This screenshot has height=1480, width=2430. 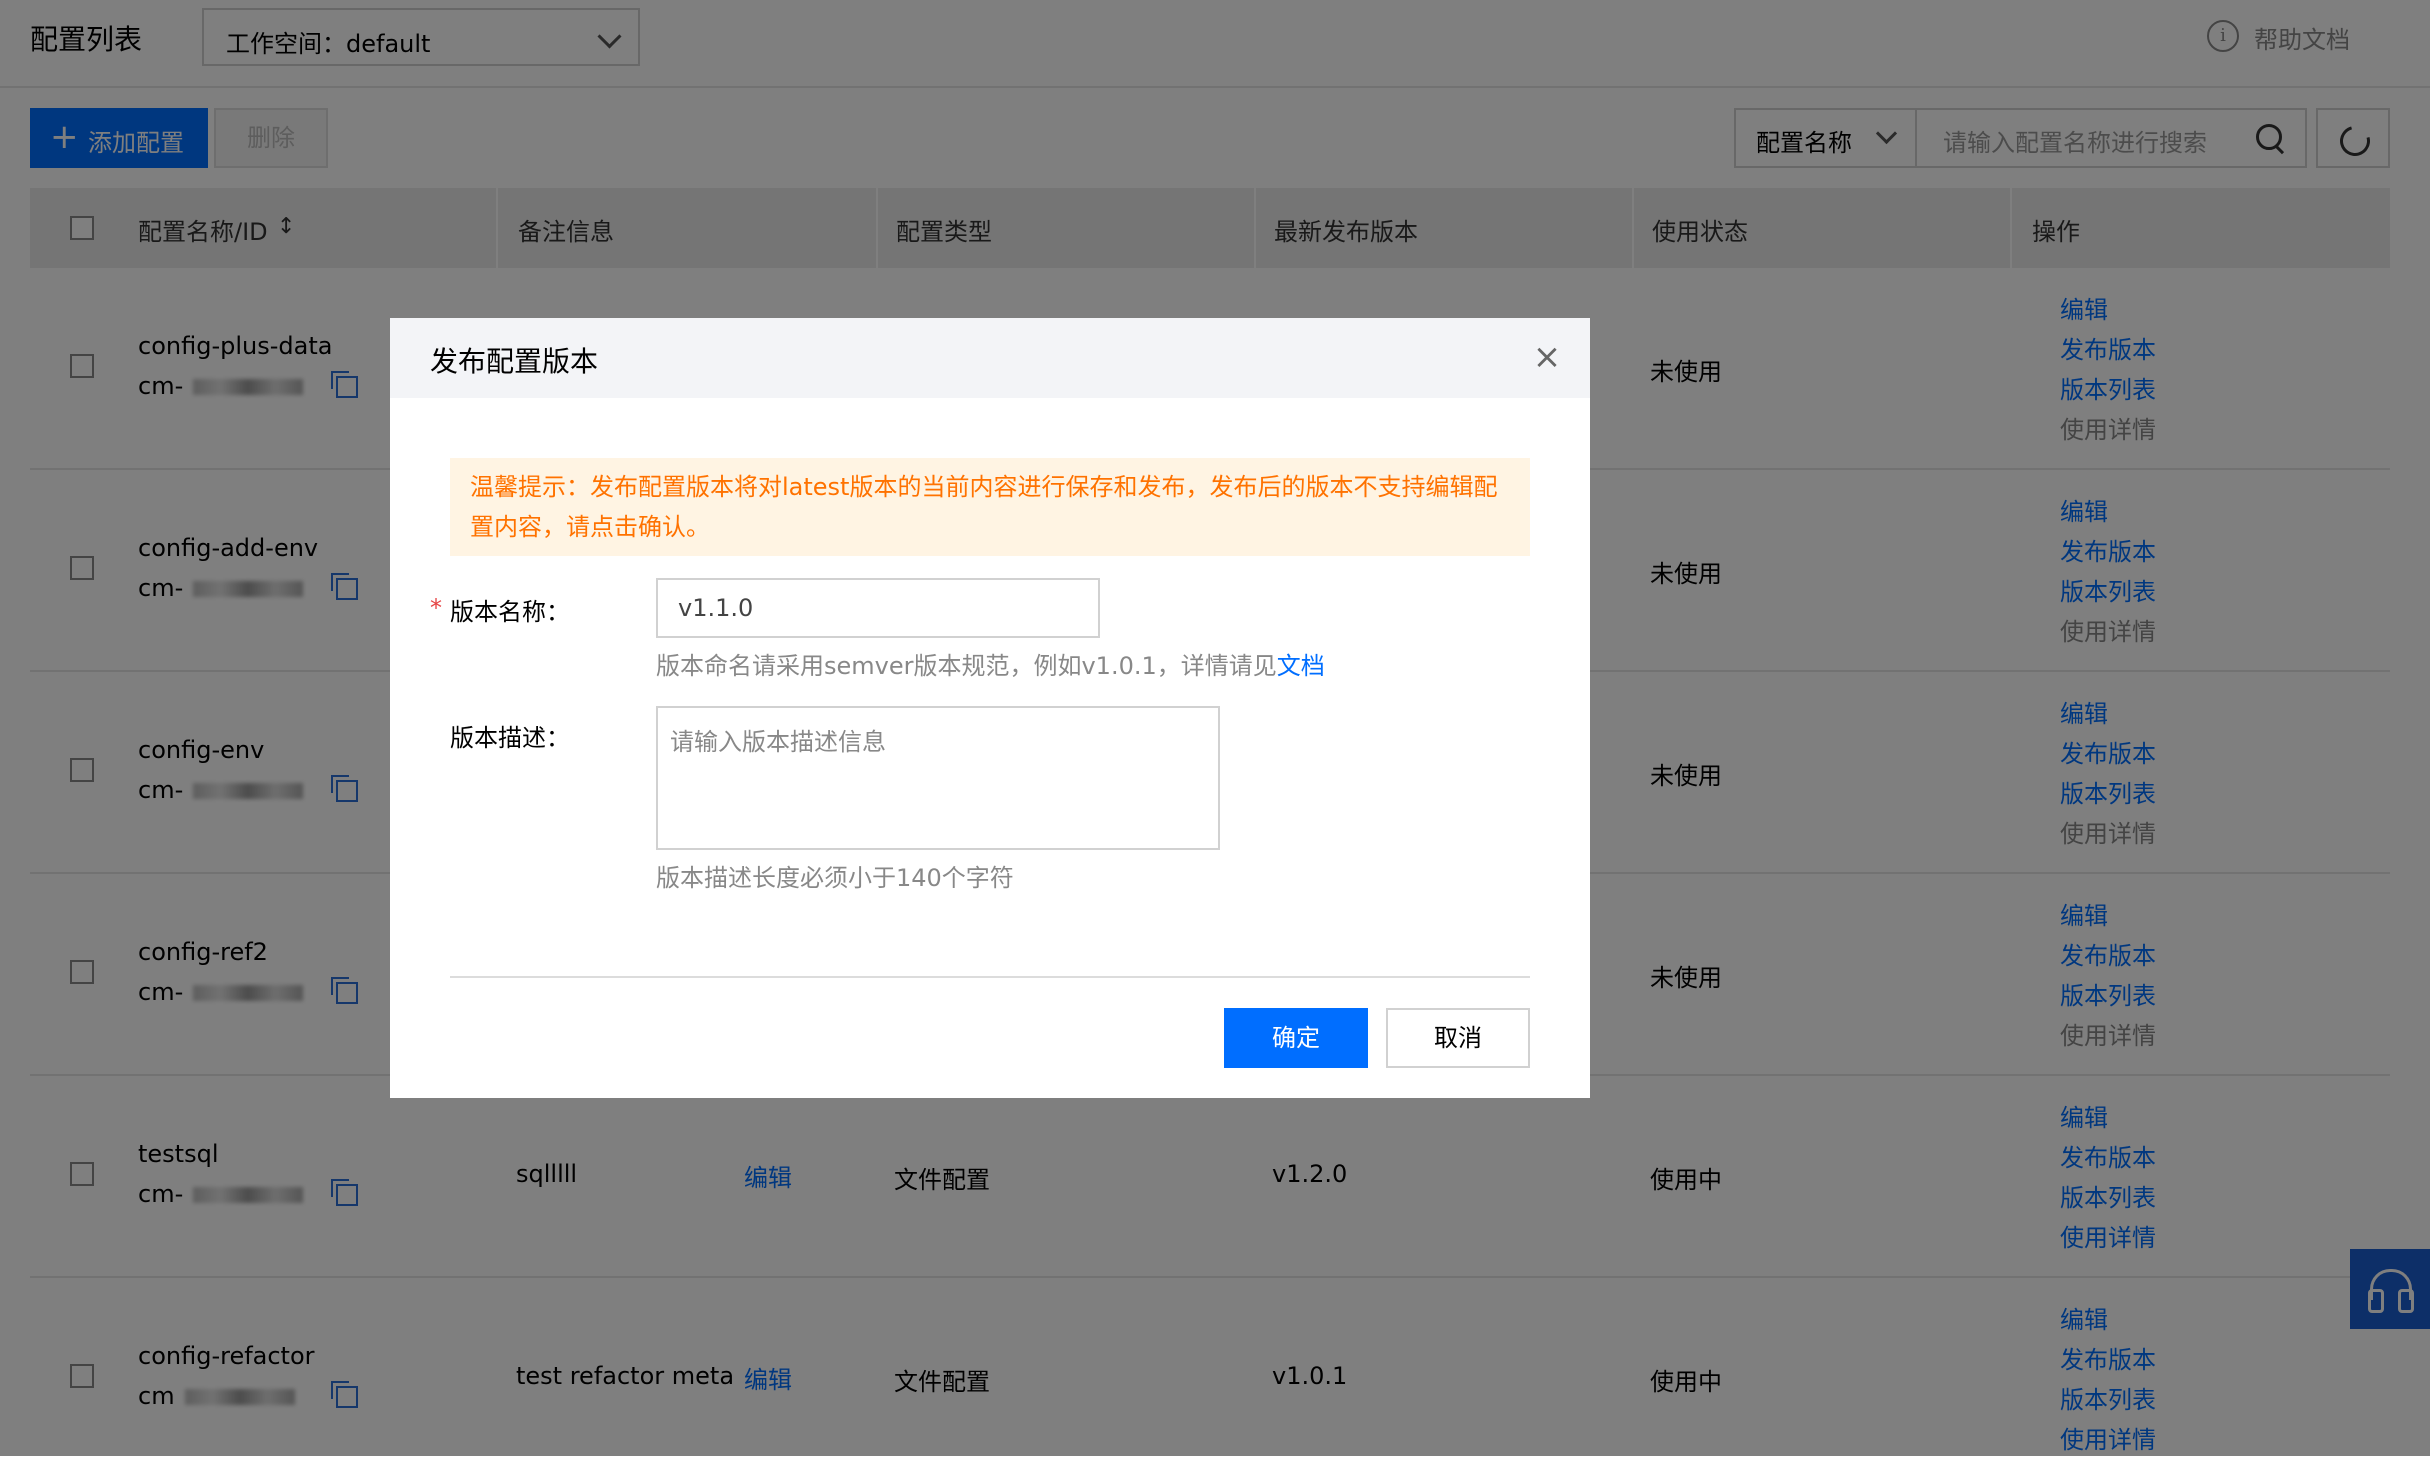 I want to click on version-name-value: v1.1.0, so click(x=716, y=608).